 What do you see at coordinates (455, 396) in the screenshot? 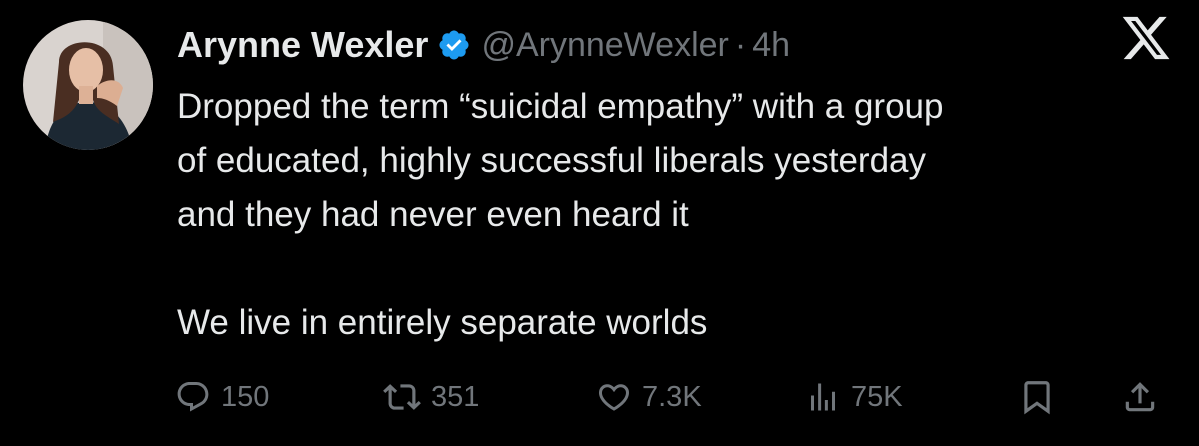
I see `repost-count: 351` at bounding box center [455, 396].